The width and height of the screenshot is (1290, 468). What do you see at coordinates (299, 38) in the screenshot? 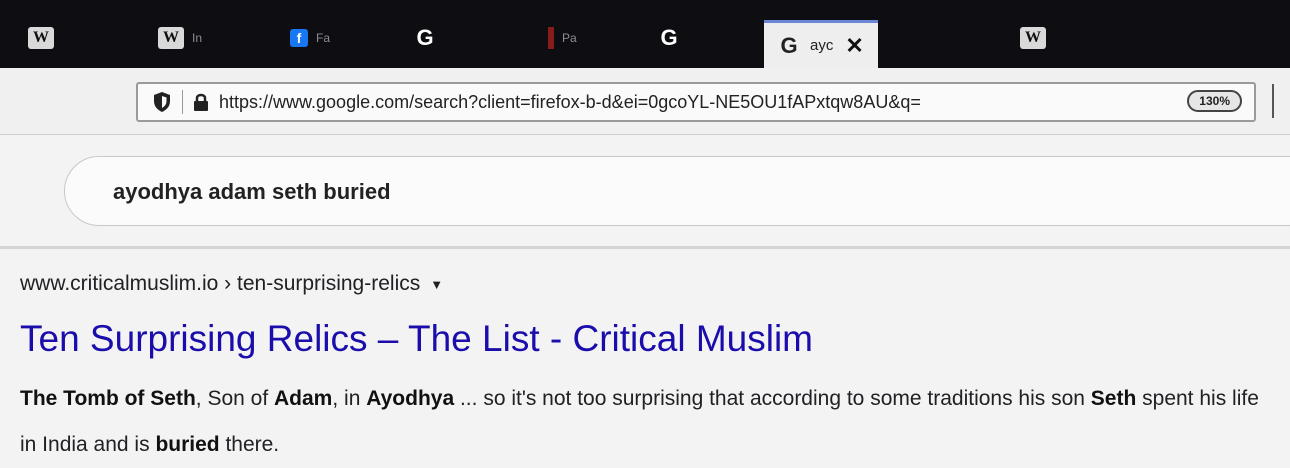
I see `facebook-icon: f` at bounding box center [299, 38].